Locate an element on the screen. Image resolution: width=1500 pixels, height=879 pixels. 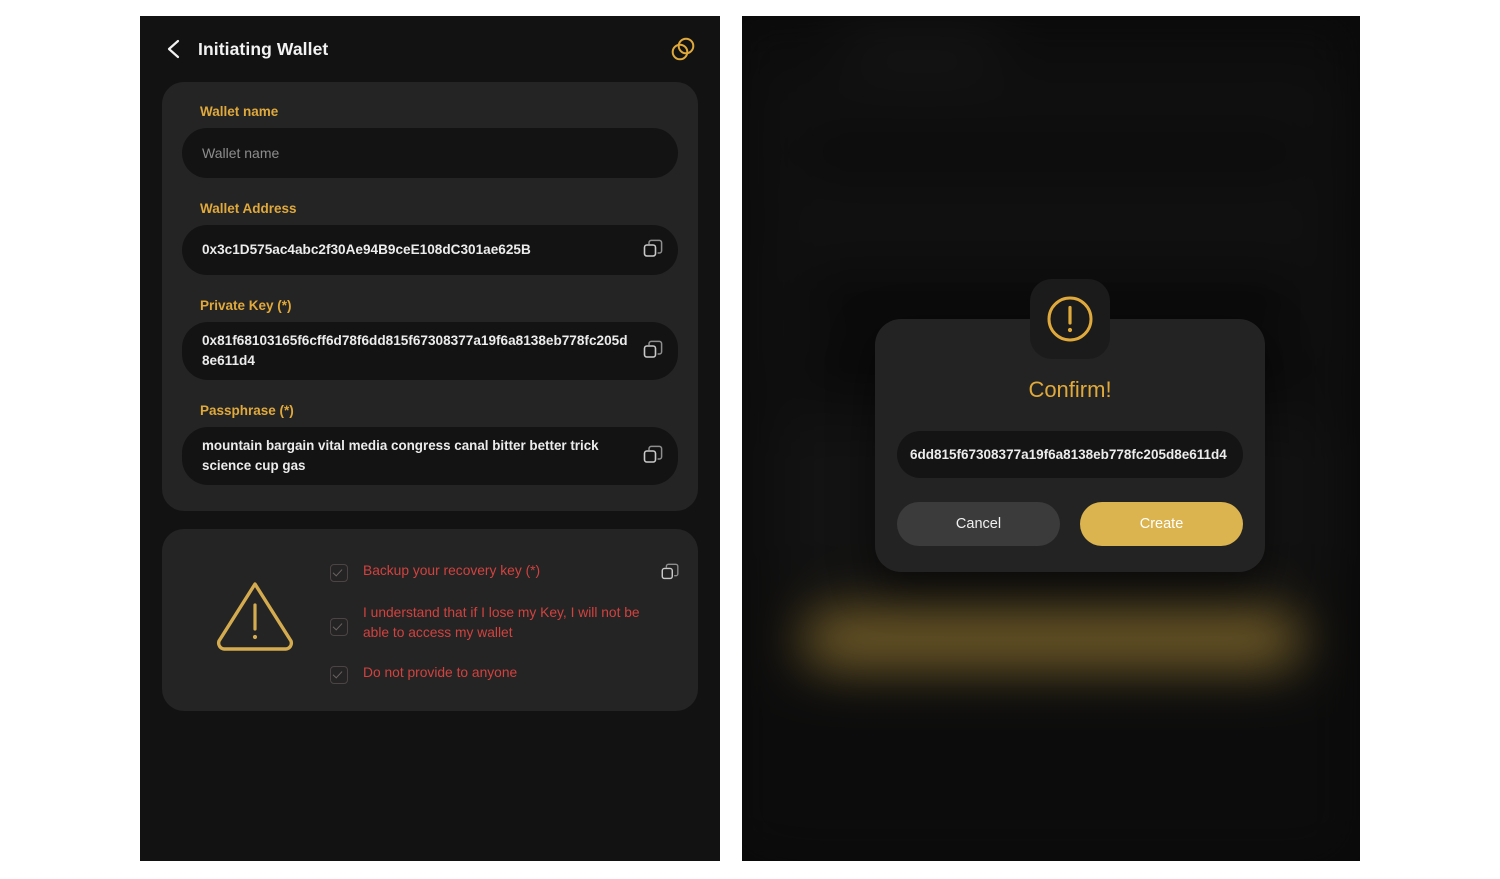
warning-triangle-icon is located at coordinates (255, 616).